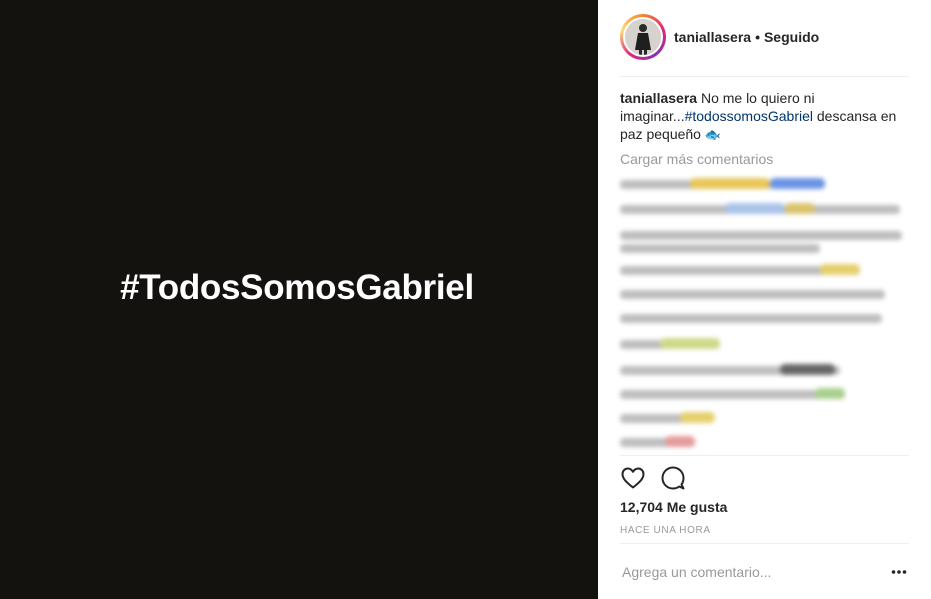  I want to click on person-silhouette-icon, so click(643, 37).